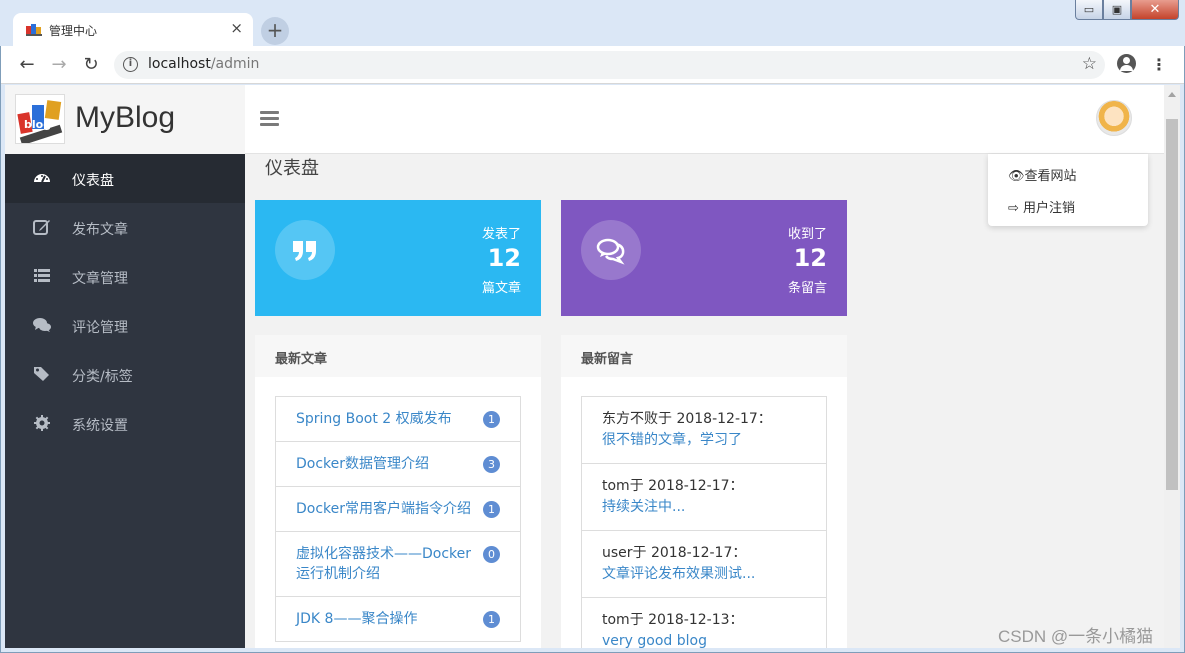 This screenshot has height=653, width=1185. I want to click on browser-tab: 管理中心 ×, so click(133, 30).